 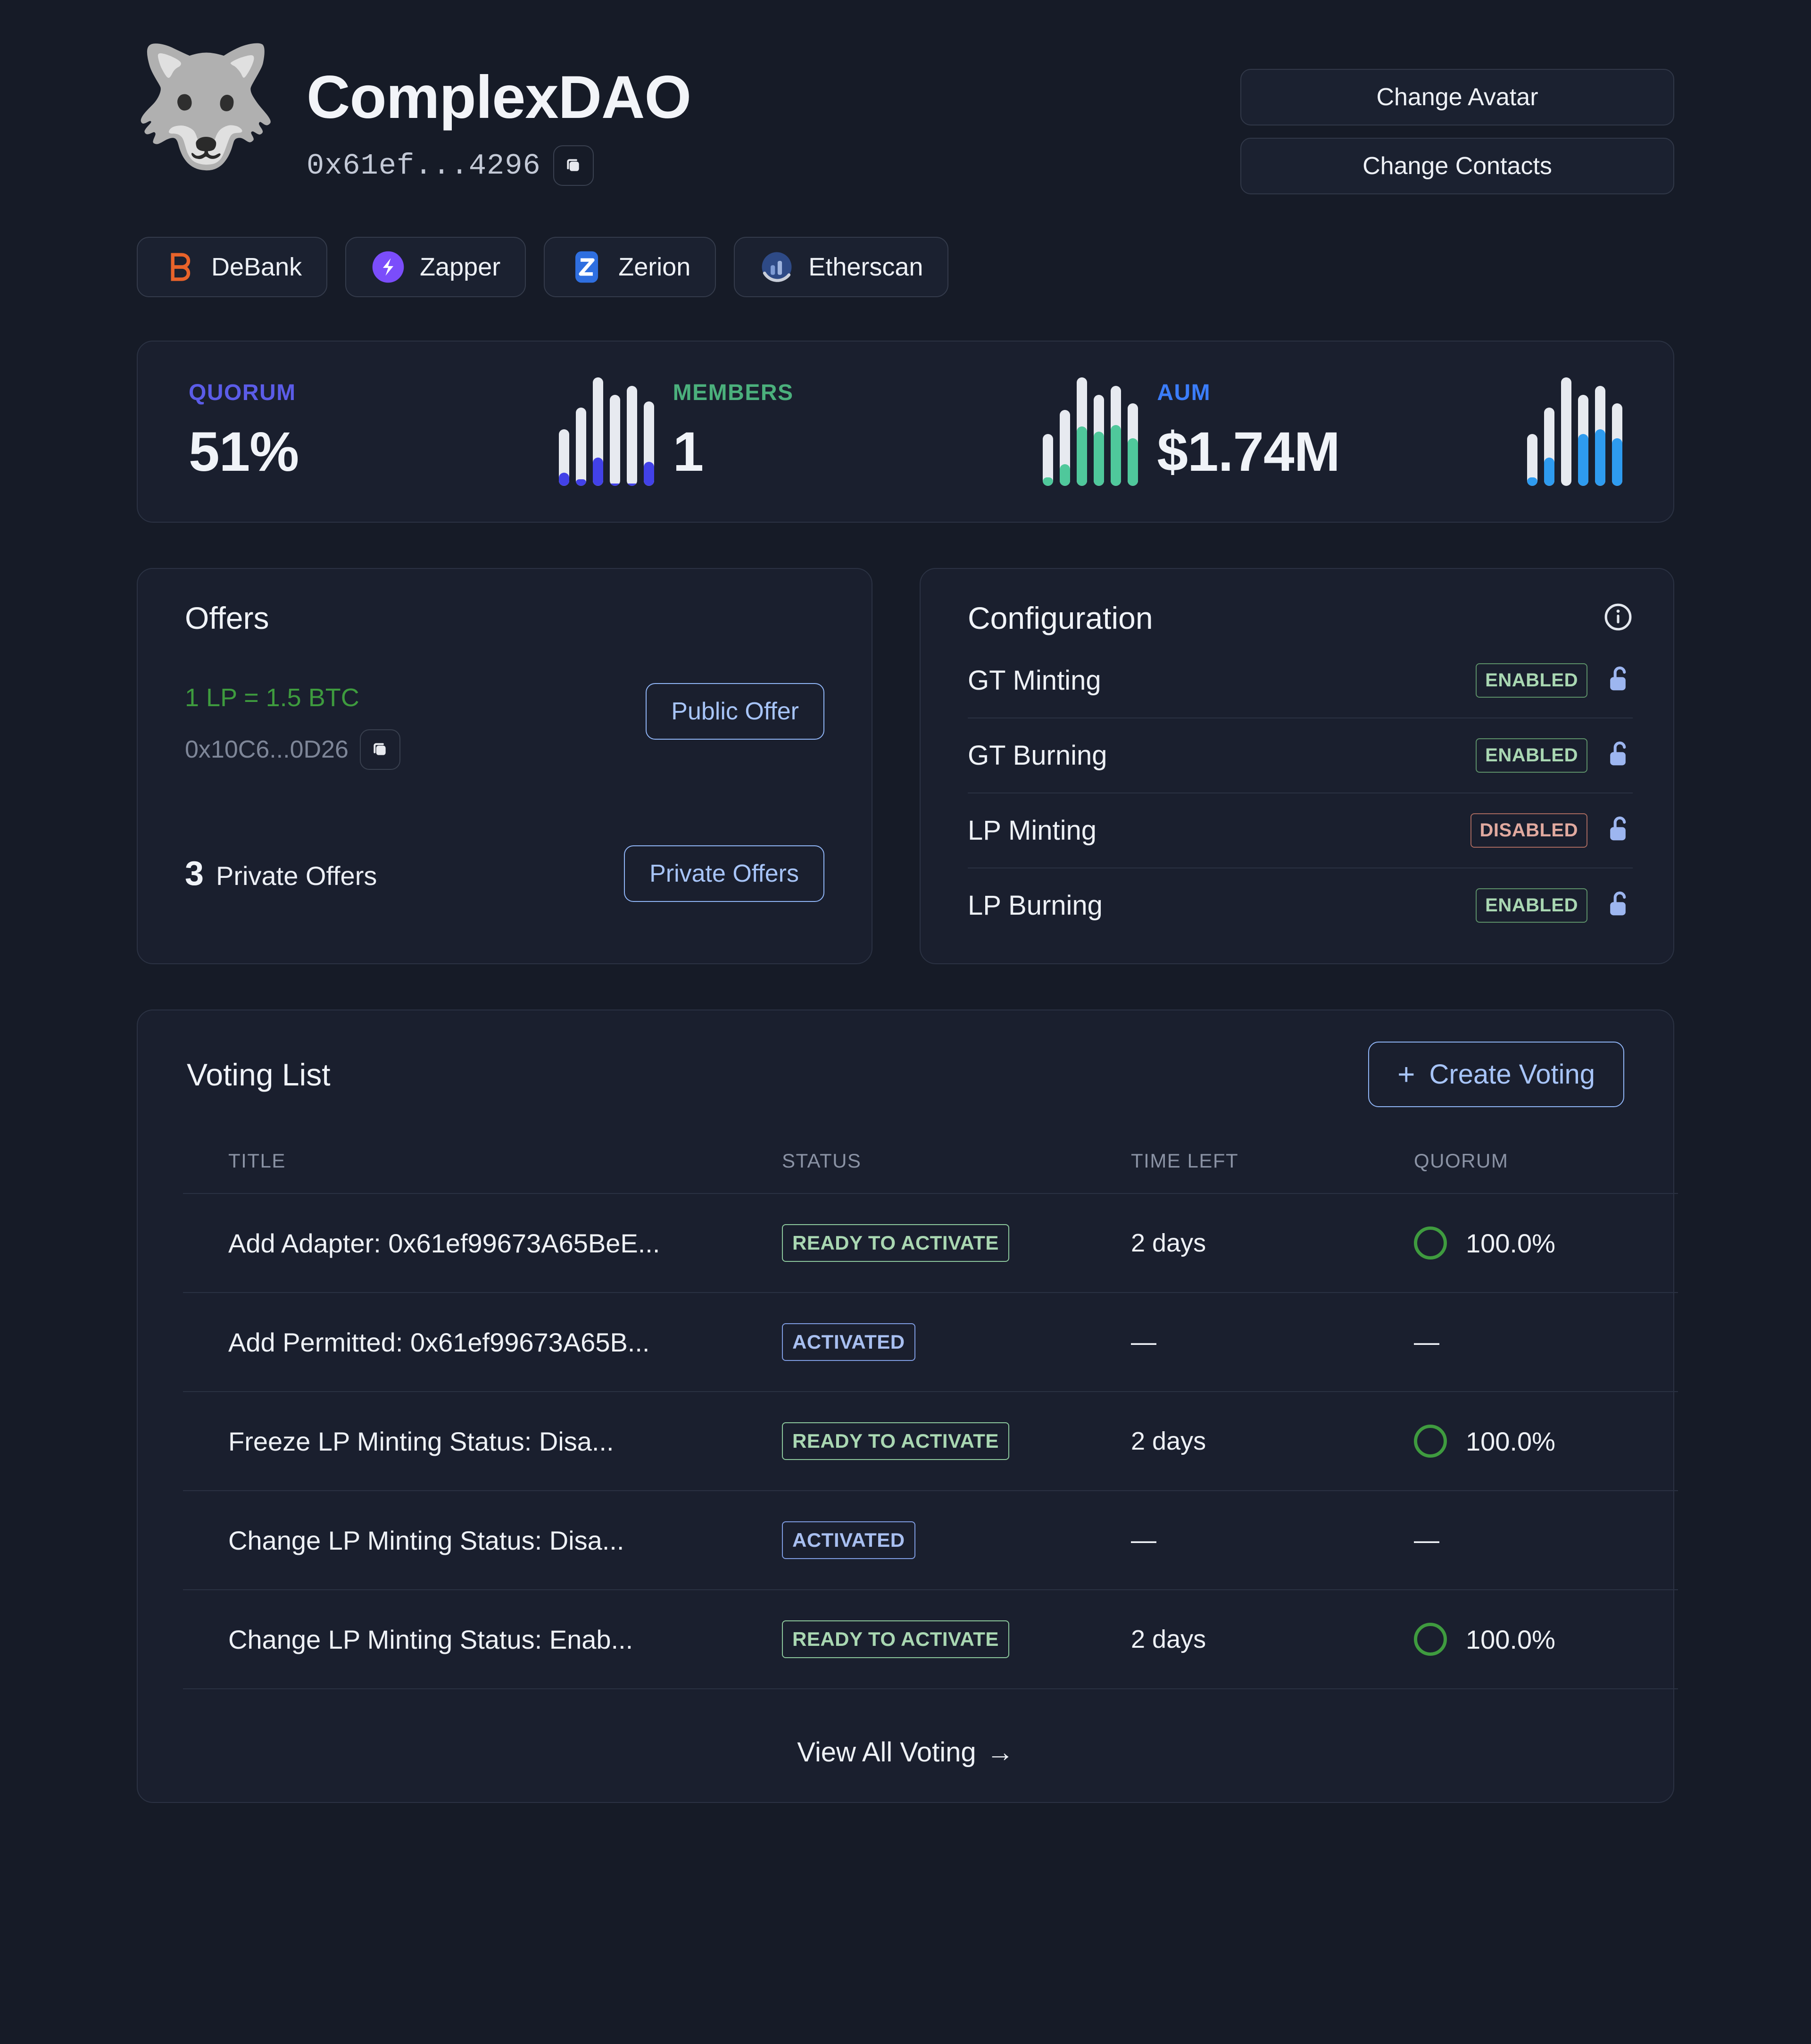 I want to click on stat-value: $1.74M, so click(x=1248, y=452).